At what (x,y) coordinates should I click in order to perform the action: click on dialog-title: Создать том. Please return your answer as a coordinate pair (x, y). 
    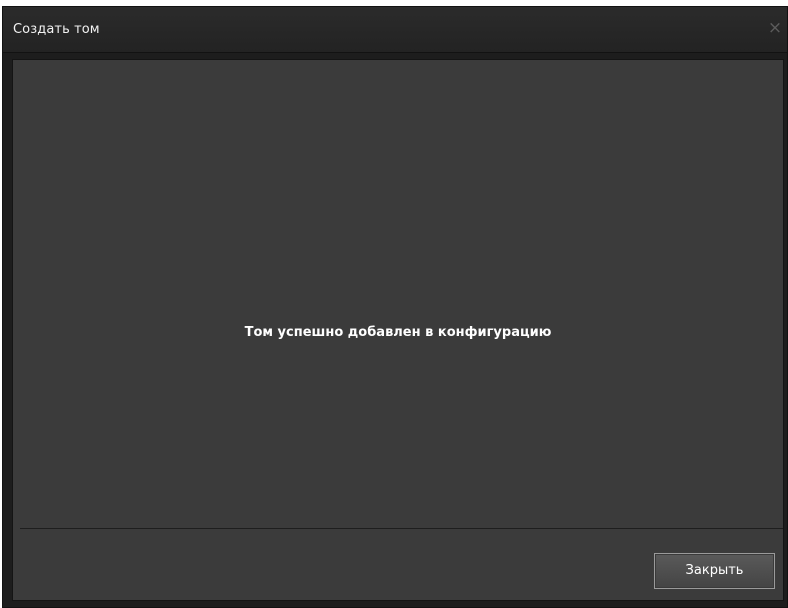
    Looking at the image, I should click on (56, 29).